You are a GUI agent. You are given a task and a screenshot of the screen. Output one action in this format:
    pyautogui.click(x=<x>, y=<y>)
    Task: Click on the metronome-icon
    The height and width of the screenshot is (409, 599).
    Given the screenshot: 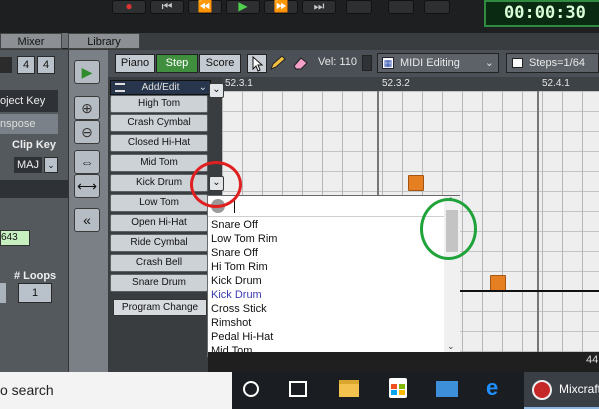 What is the action you would take?
    pyautogui.click(x=401, y=7)
    